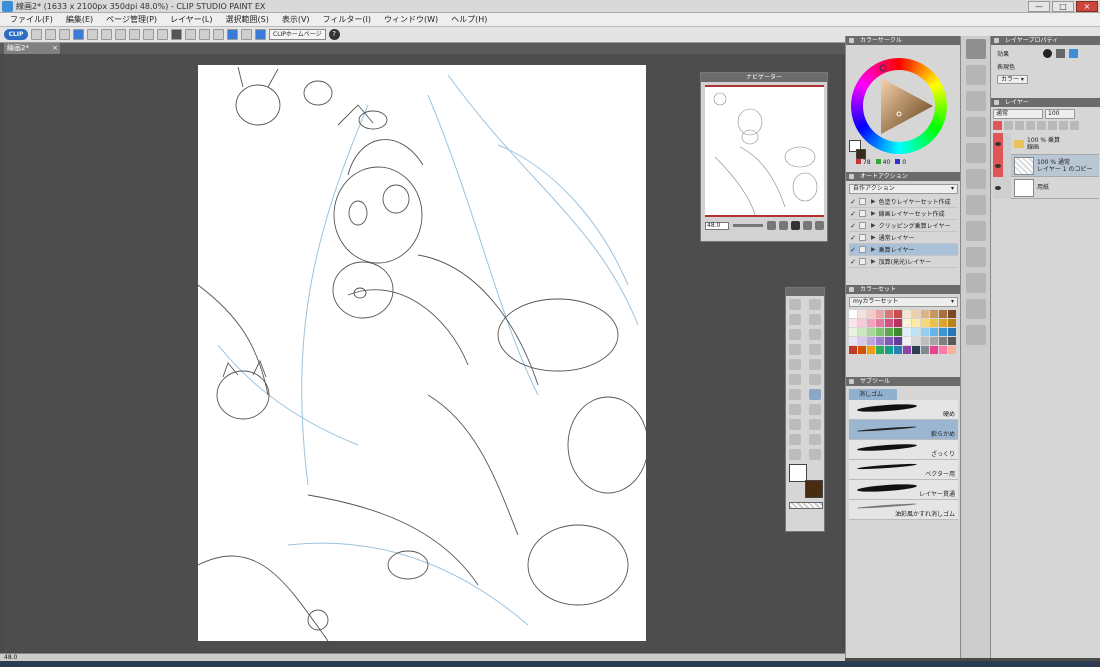  I want to click on text-tool-icon, so click(795, 439).